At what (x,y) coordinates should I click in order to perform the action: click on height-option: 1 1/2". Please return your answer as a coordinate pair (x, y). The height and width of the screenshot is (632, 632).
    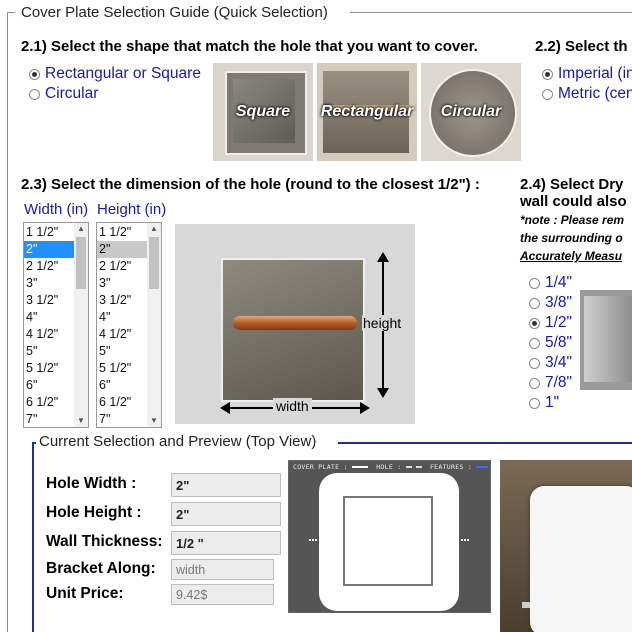
    Looking at the image, I should click on (122, 232).